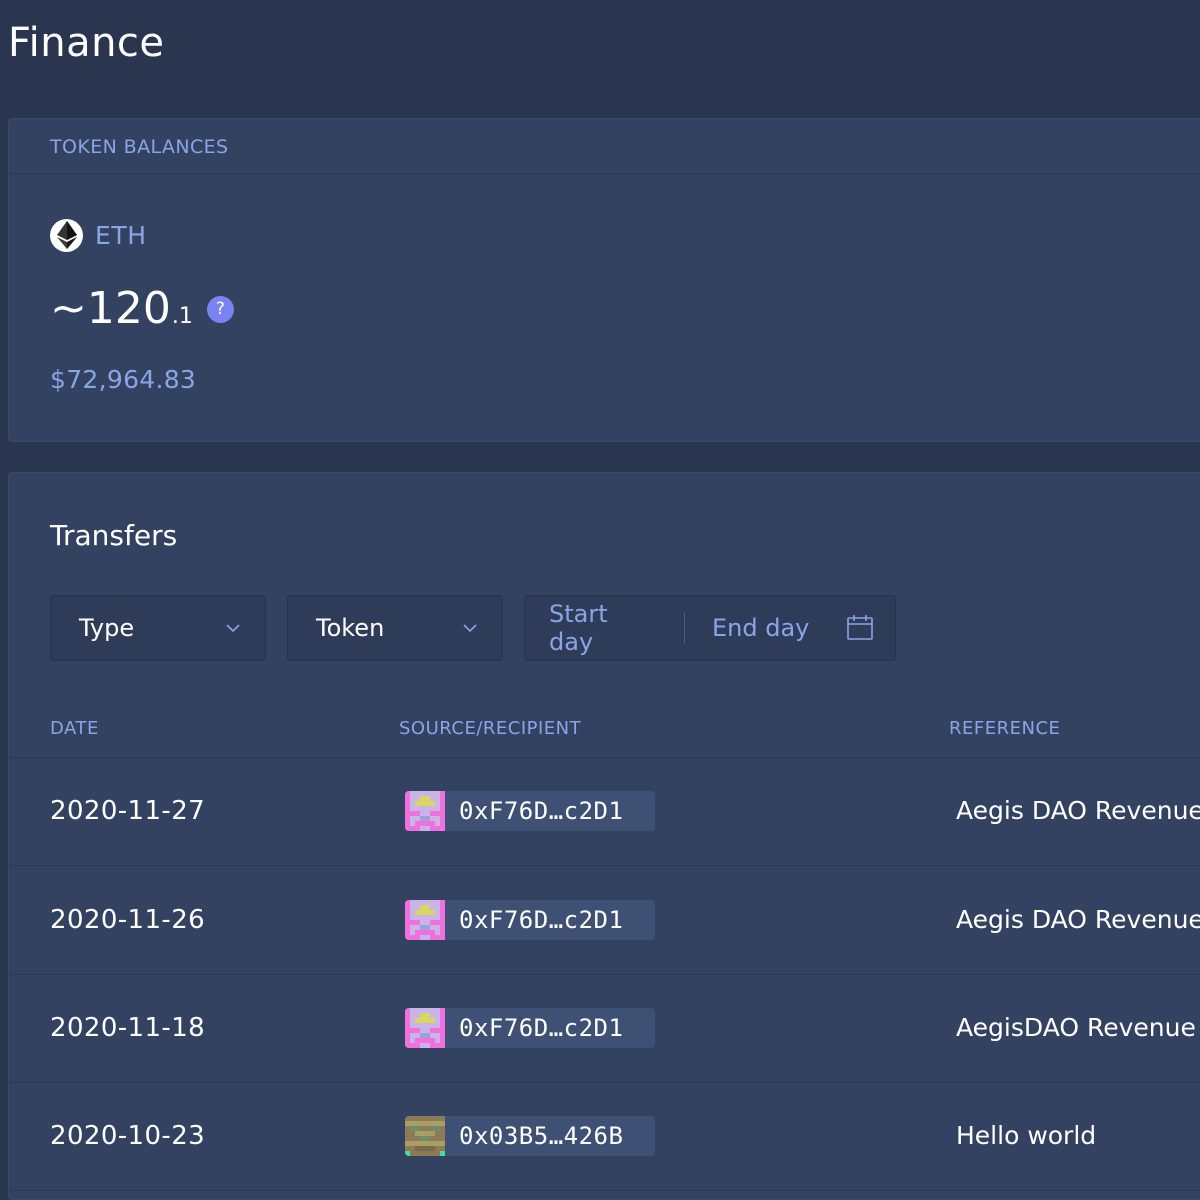 Image resolution: width=1200 pixels, height=1200 pixels. I want to click on token-row: ETH, so click(98, 235).